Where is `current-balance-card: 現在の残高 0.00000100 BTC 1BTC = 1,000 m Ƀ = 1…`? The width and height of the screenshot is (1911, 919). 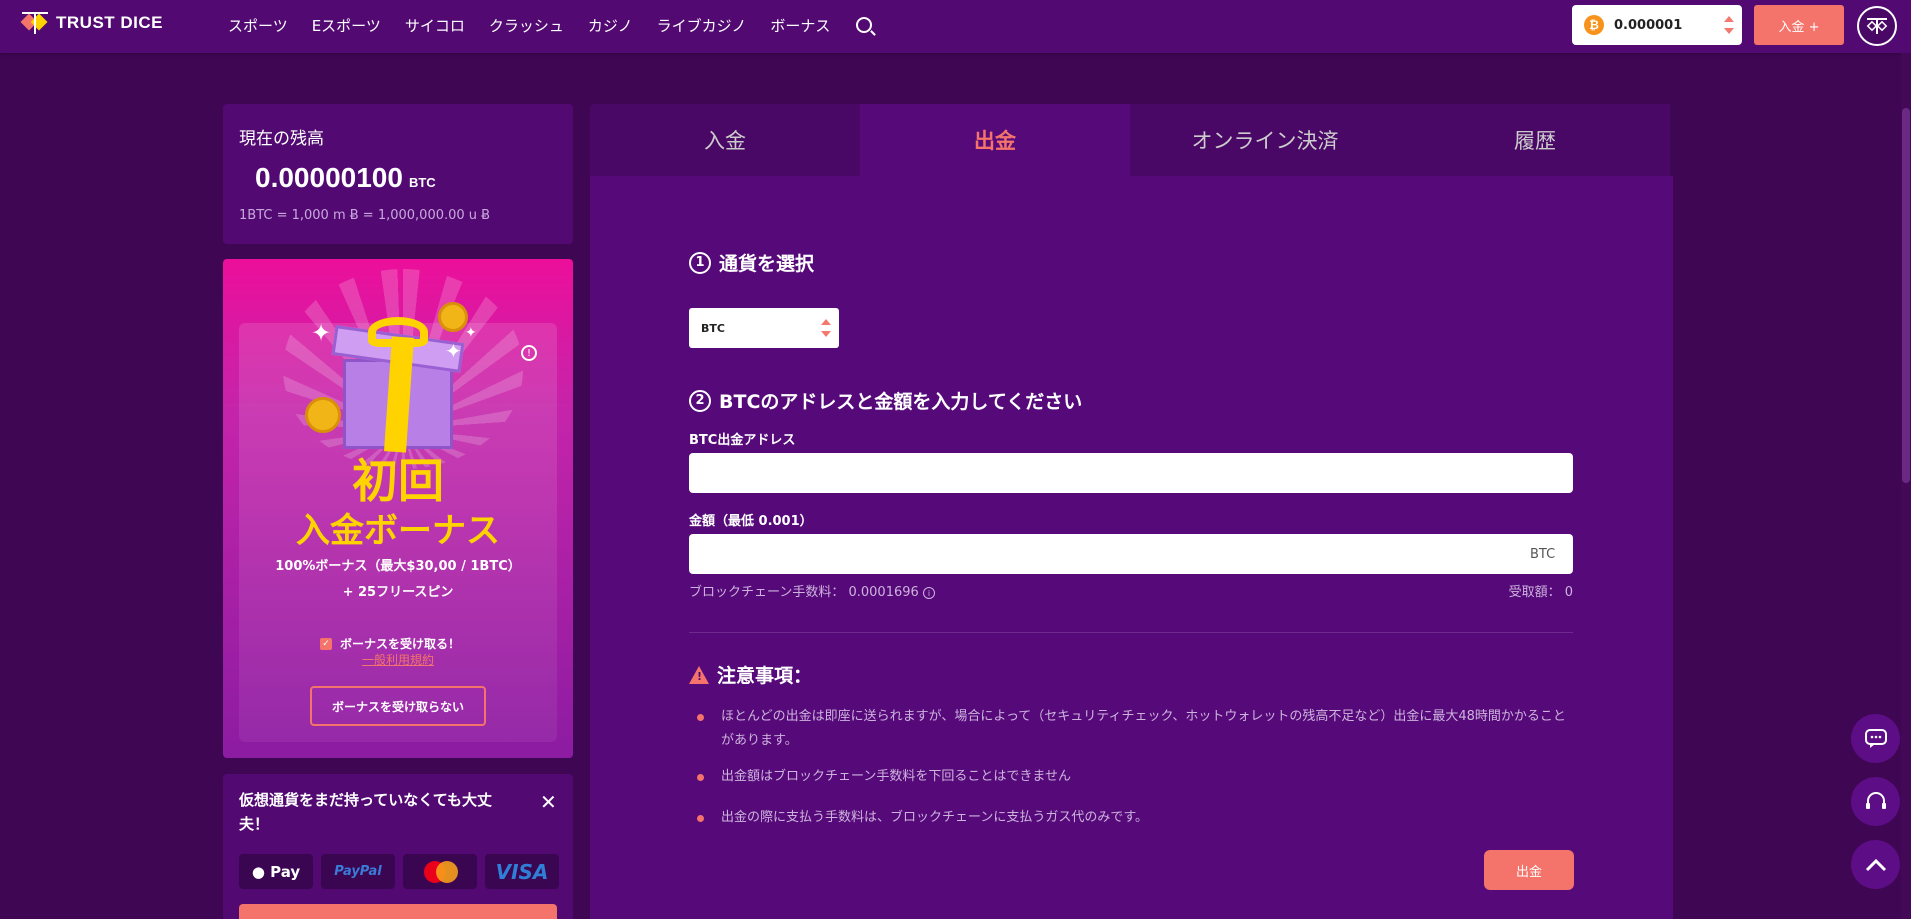
current-balance-card: 現在の残高 0.00000100 BTC 1BTC = 1,000 m Ƀ = 1… is located at coordinates (398, 174).